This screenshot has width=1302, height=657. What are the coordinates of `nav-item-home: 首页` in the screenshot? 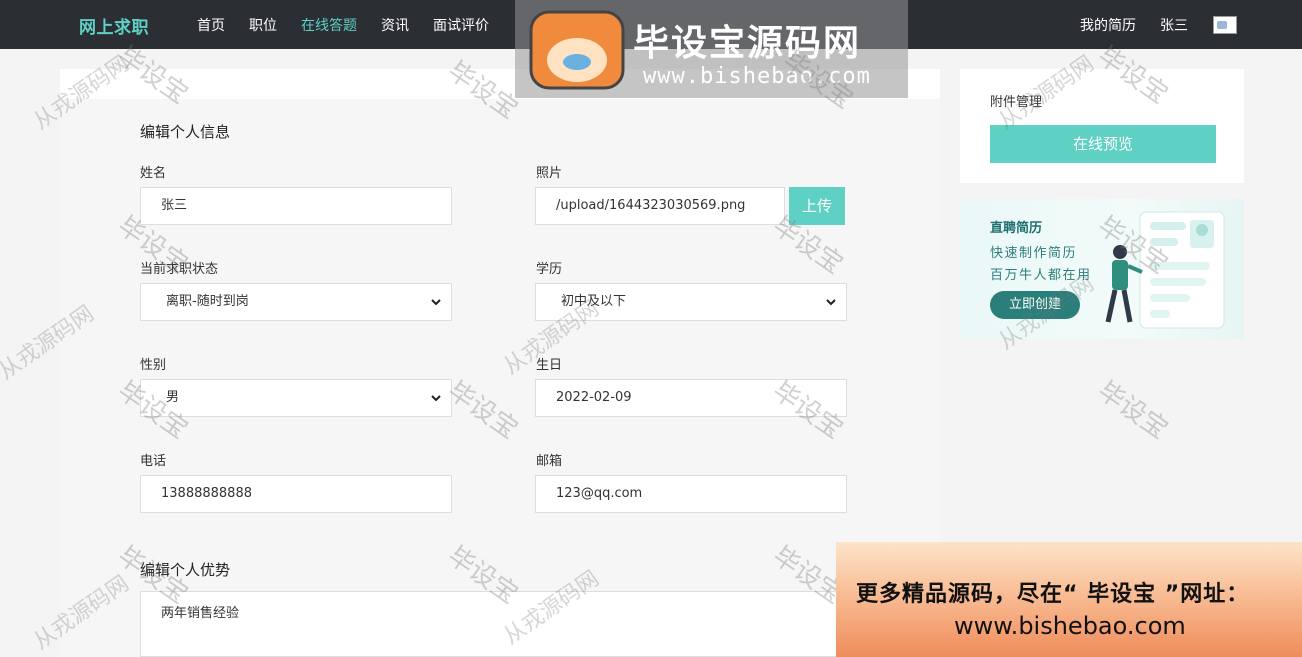 It's located at (211, 25).